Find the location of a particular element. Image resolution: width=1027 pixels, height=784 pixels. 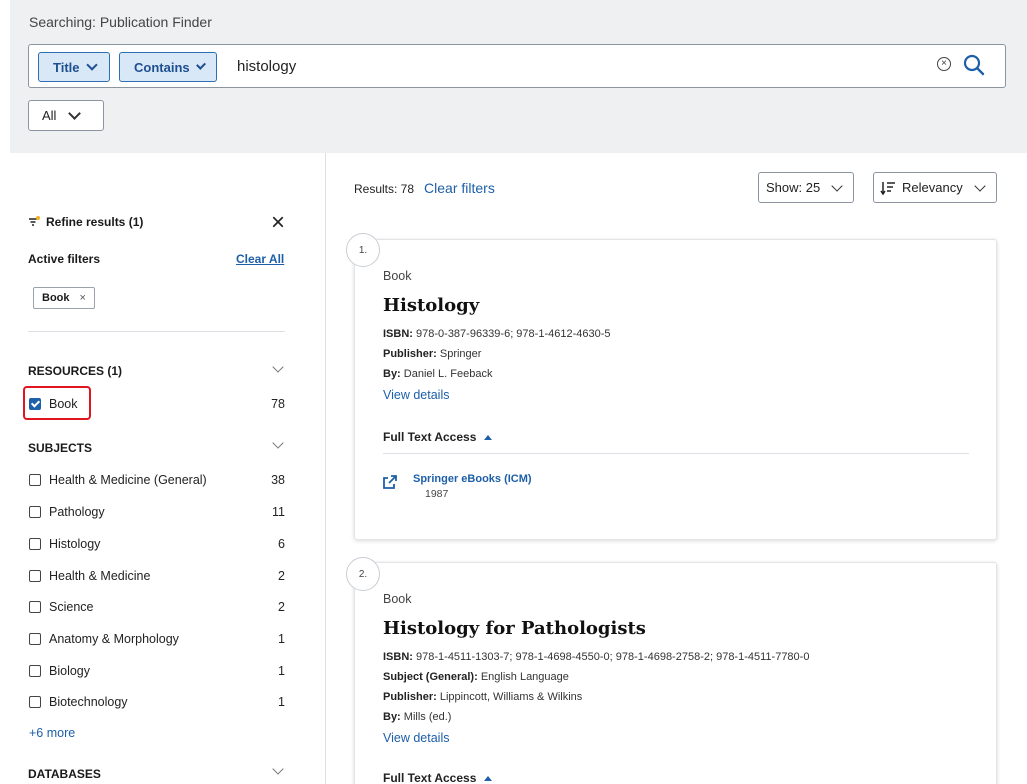

facet-item-label: Biology is located at coordinates (69, 671).